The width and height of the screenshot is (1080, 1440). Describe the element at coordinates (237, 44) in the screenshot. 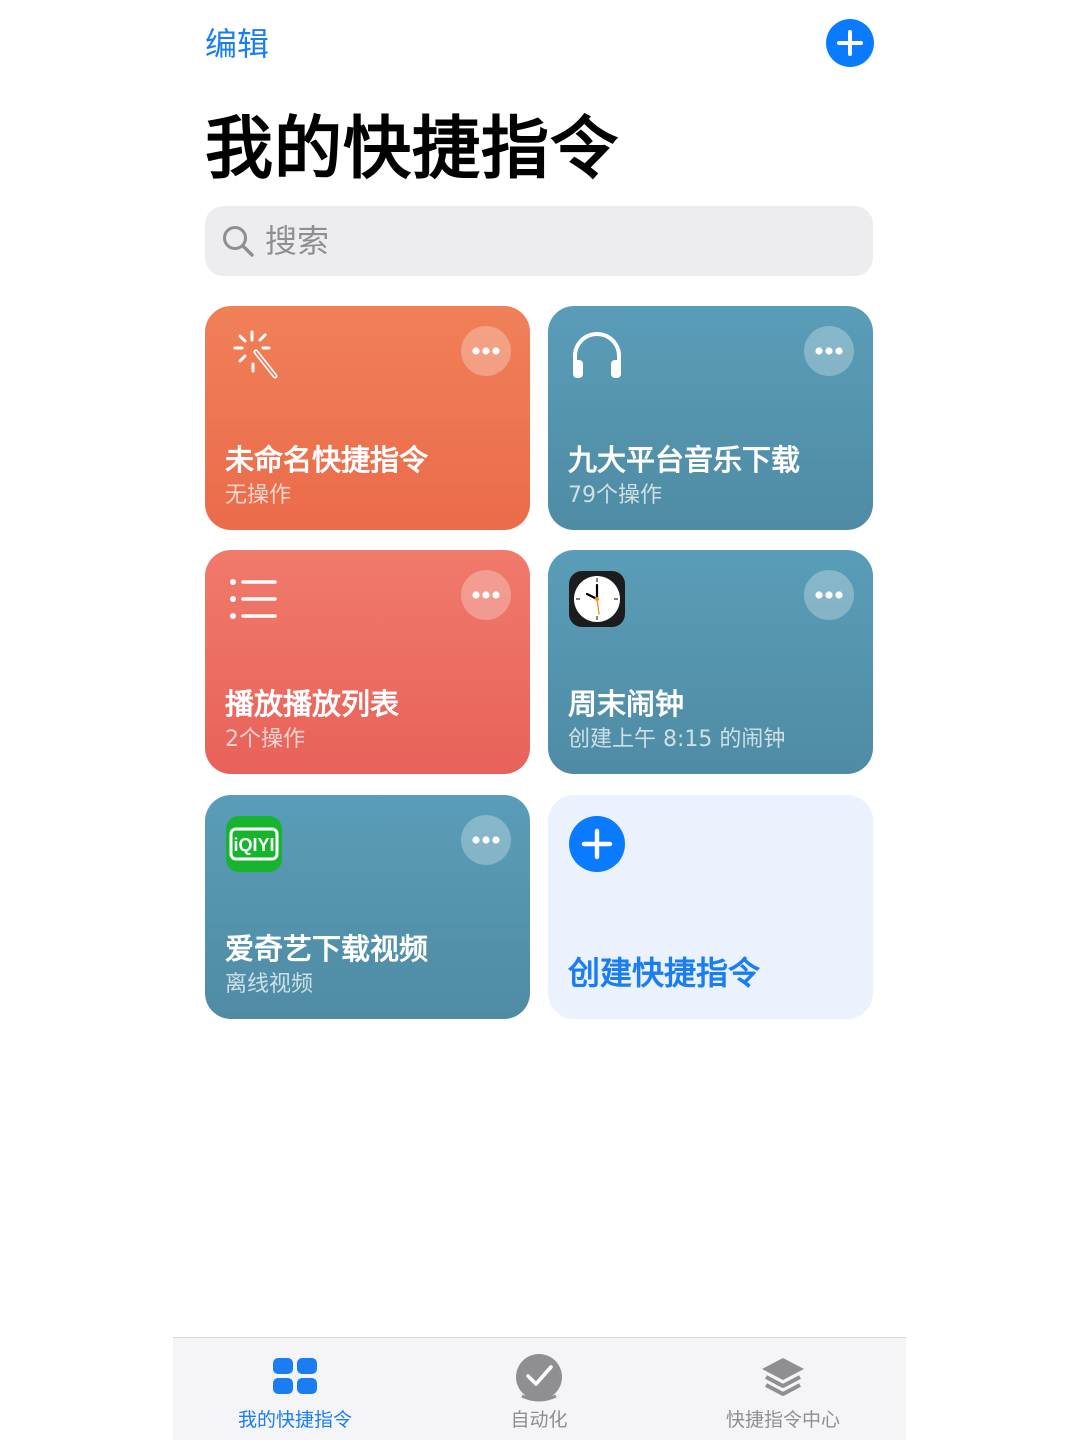

I see `edit-button: 编辑` at that location.